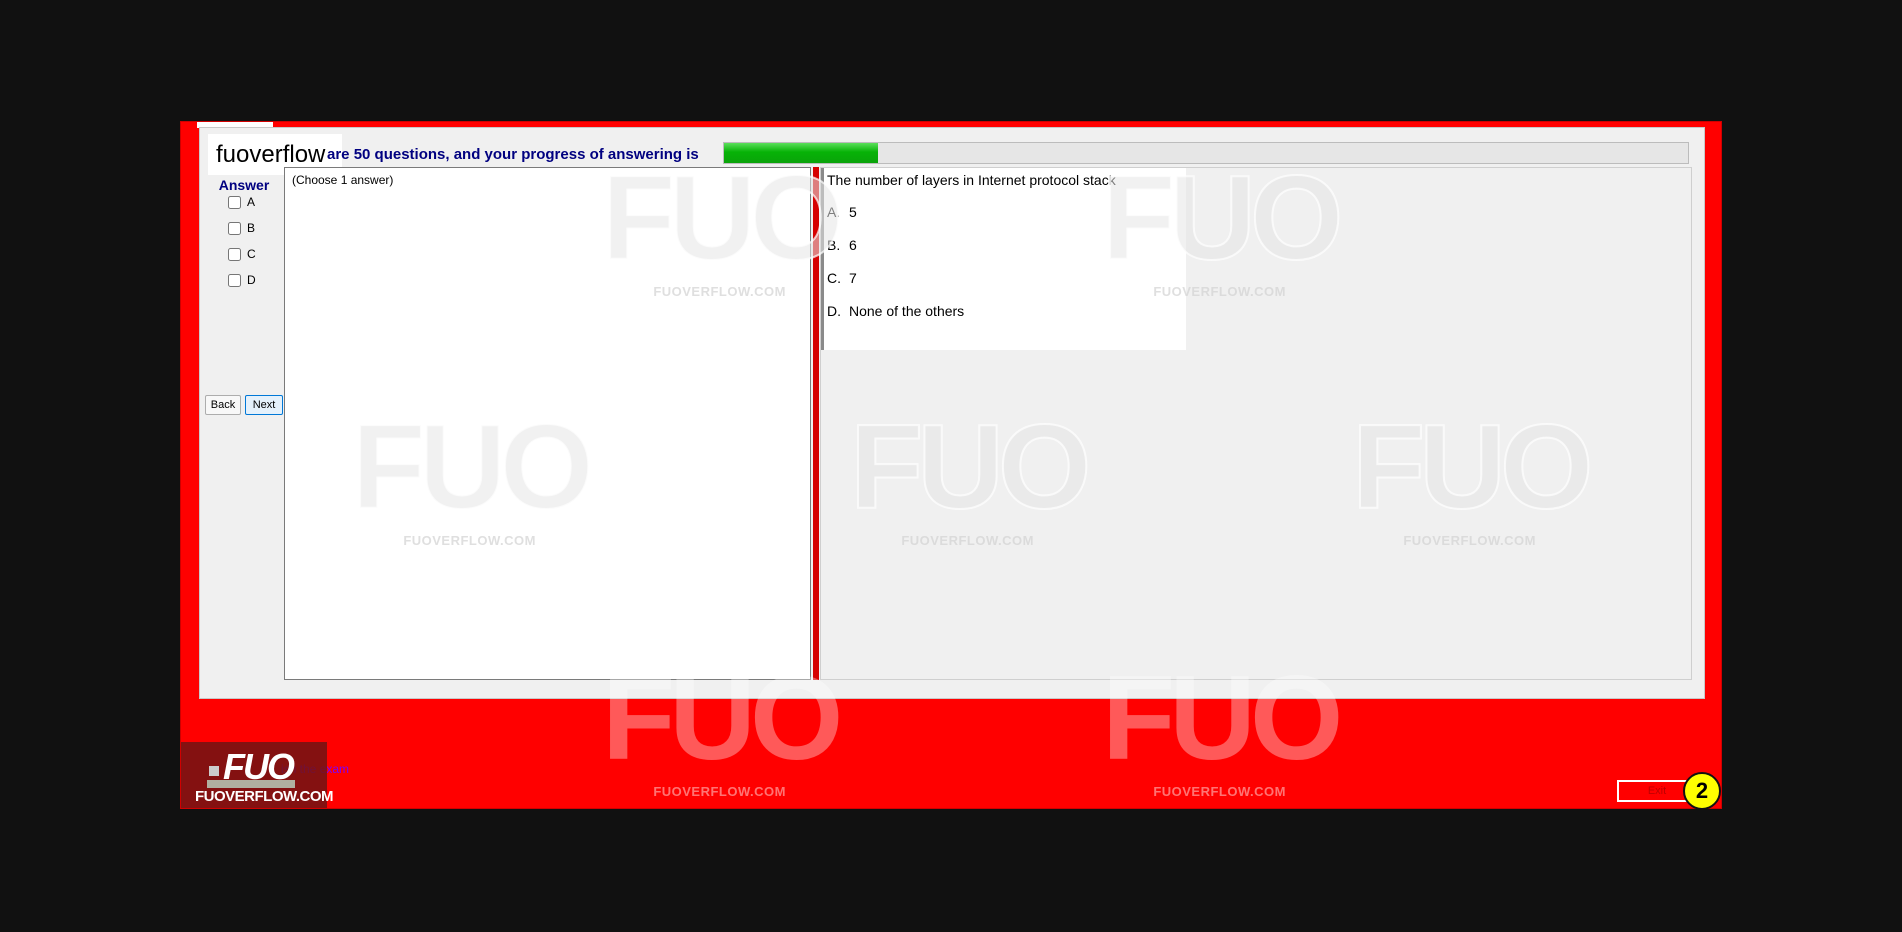 The width and height of the screenshot is (1902, 932). I want to click on page-badge: 2, so click(1702, 791).